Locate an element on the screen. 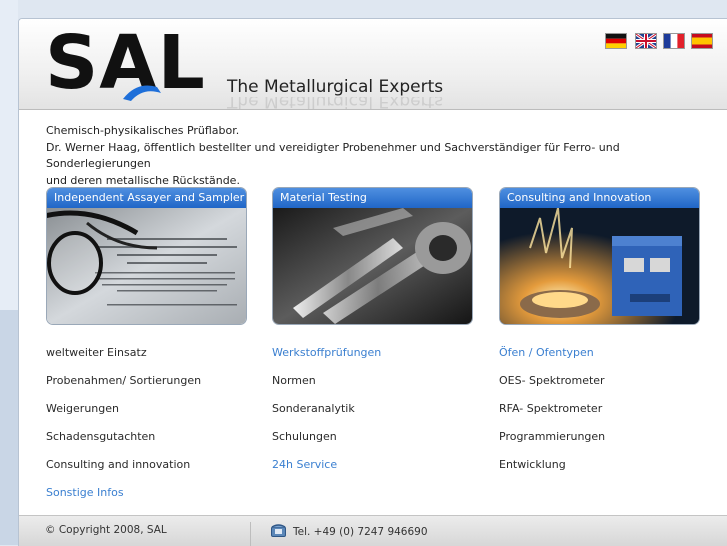 This screenshot has height=546, width=727. uk-flag-icon is located at coordinates (646, 41).